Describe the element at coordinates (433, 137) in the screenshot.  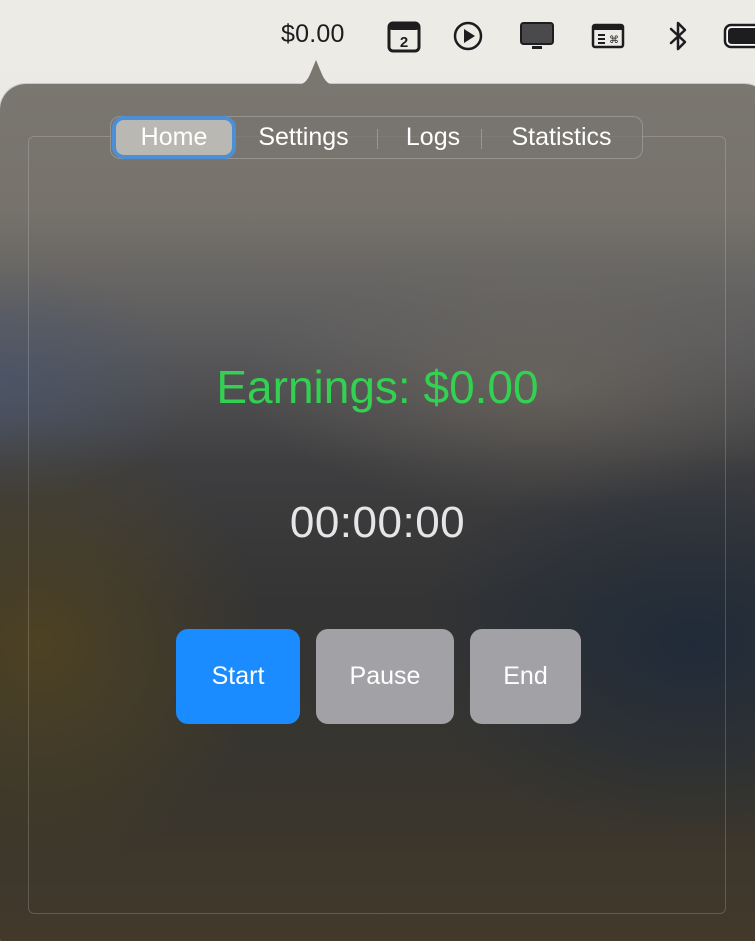
I see `tab-logs: Logs` at that location.